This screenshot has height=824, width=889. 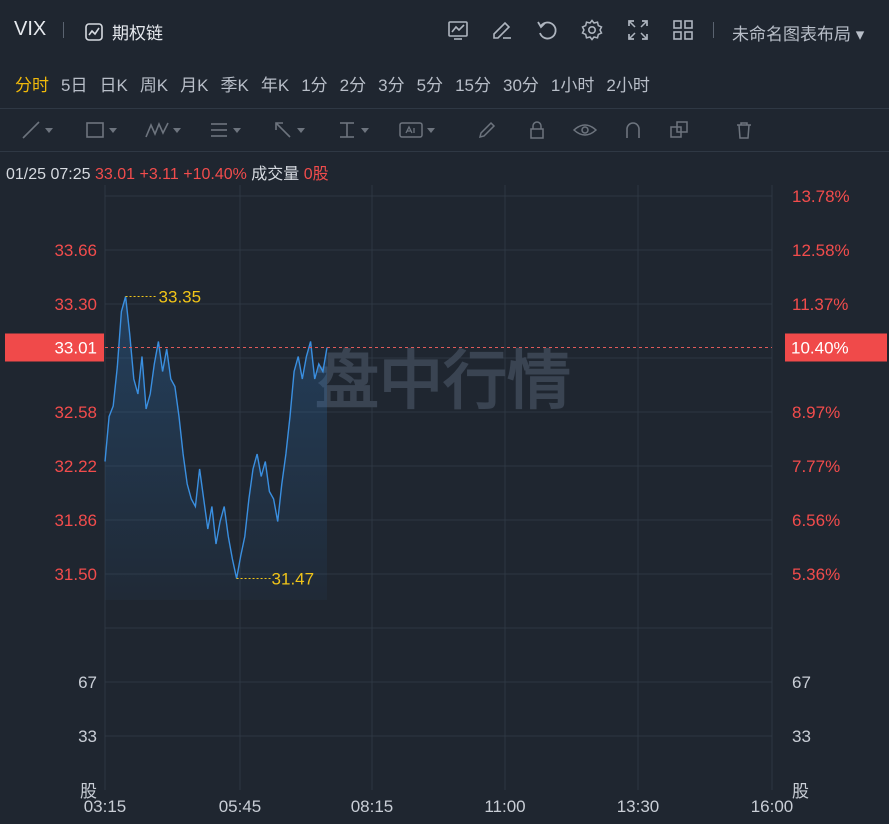 What do you see at coordinates (860, 34) in the screenshot?
I see `chevron-down-icon: ▾` at bounding box center [860, 34].